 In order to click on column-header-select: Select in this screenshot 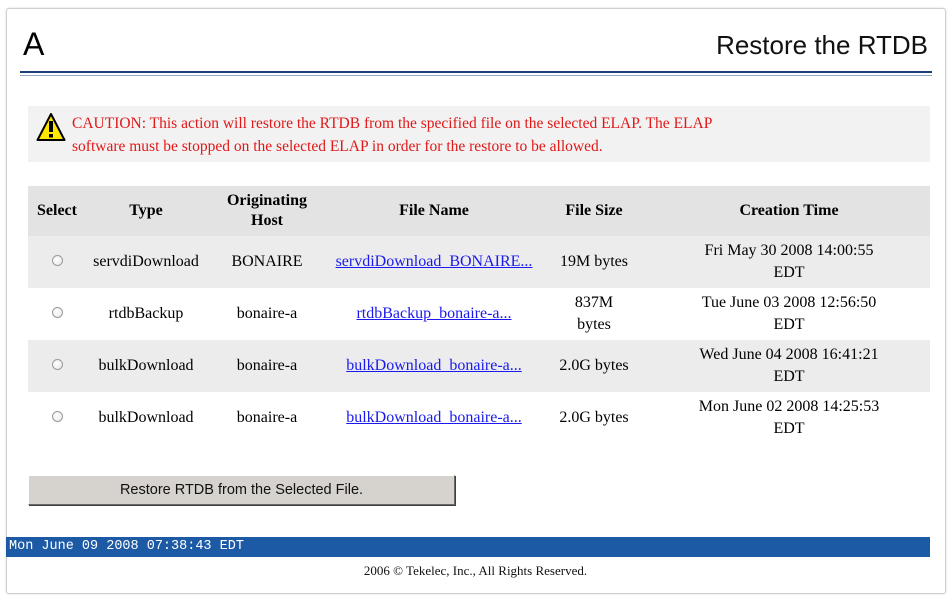, I will do `click(57, 211)`.